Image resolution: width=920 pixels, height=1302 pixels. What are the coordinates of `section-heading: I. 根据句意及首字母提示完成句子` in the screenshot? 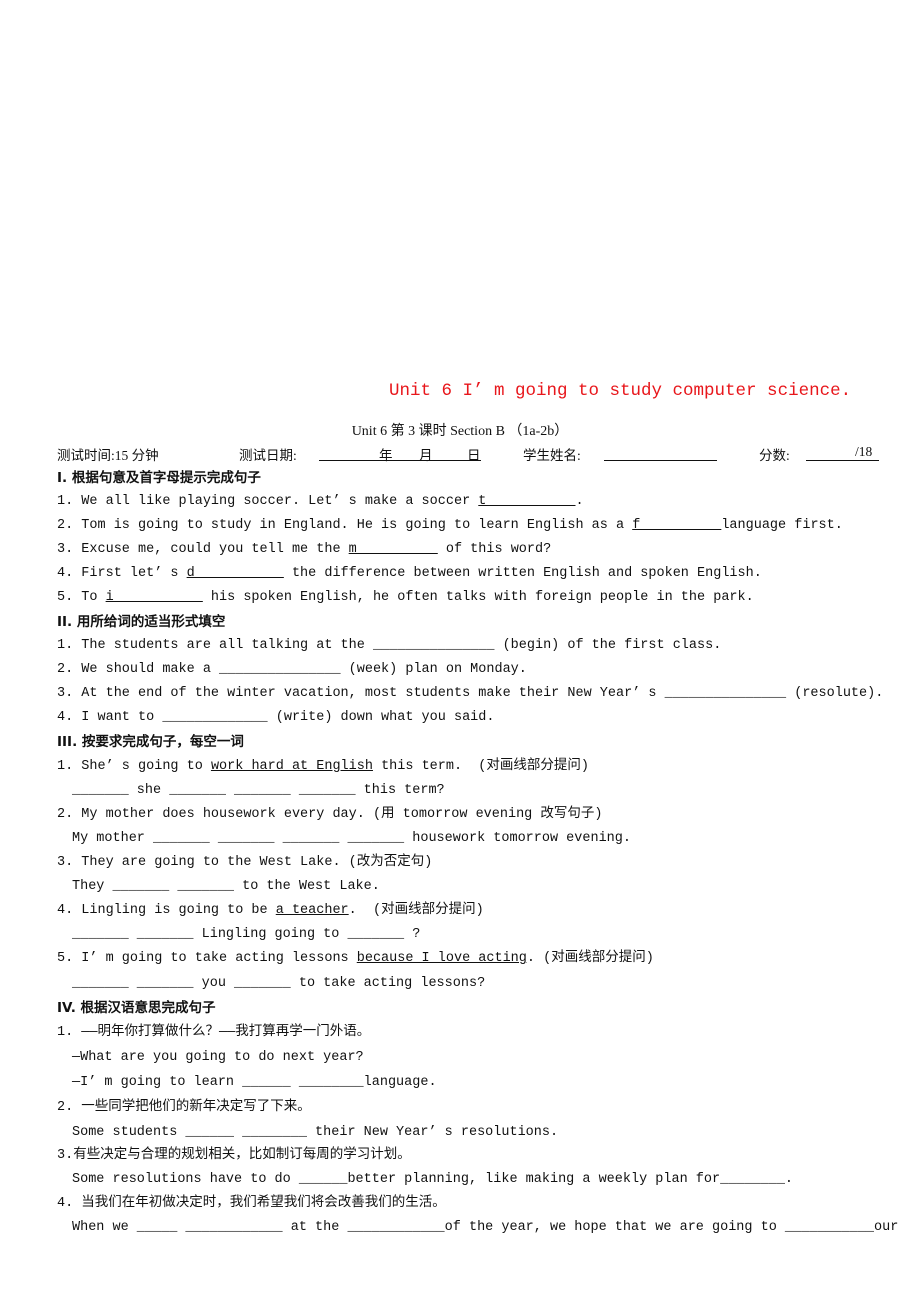 It's located at (159, 478).